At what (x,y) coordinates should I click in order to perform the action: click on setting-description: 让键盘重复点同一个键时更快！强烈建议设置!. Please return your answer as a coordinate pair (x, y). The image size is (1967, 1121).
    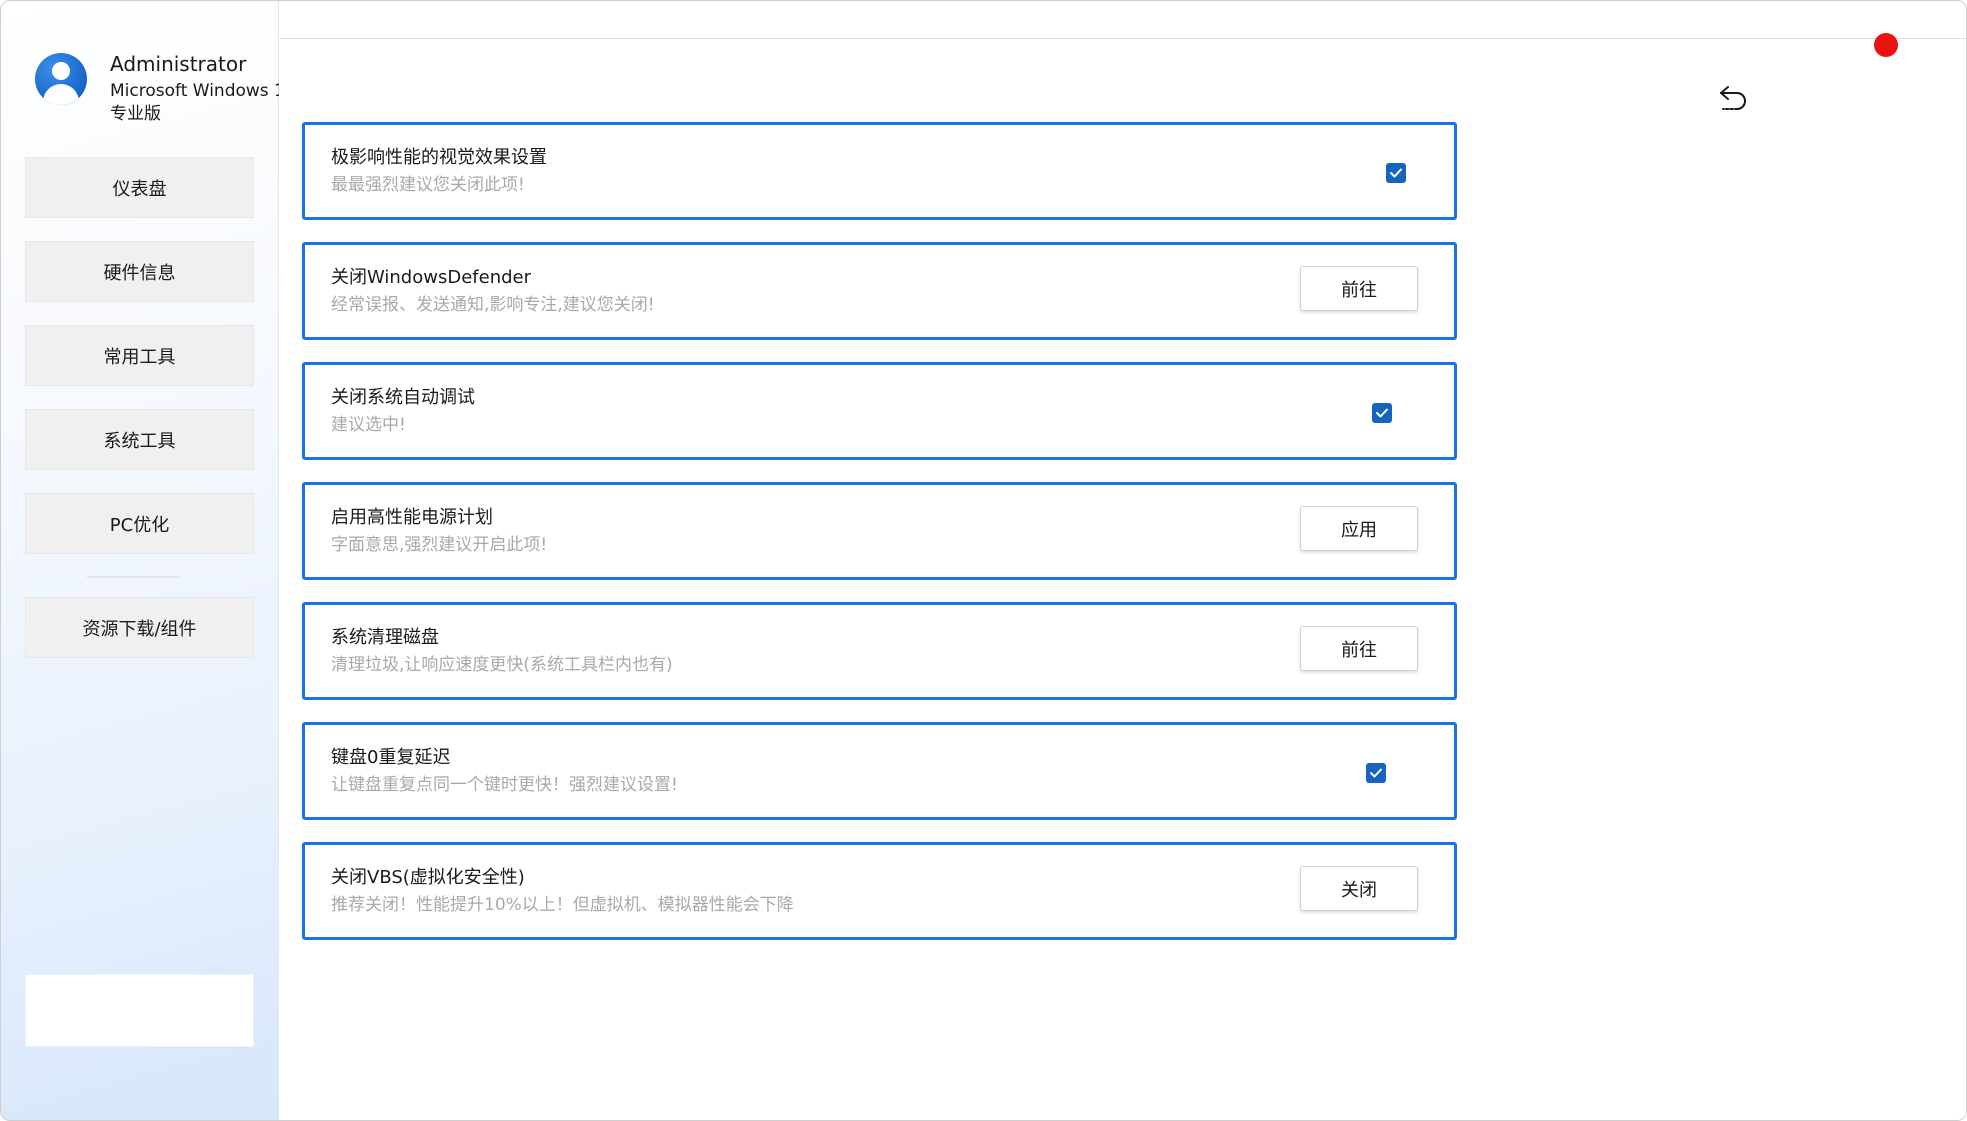
    Looking at the image, I should click on (504, 785).